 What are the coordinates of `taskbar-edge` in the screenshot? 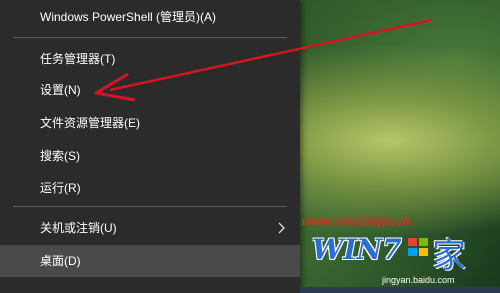 It's located at (400, 290).